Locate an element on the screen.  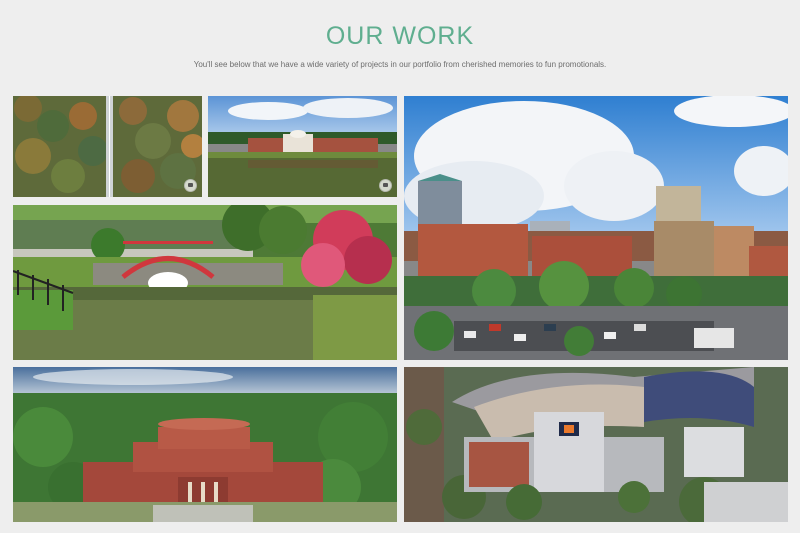
rotunda-building-image is located at coordinates (205, 444).